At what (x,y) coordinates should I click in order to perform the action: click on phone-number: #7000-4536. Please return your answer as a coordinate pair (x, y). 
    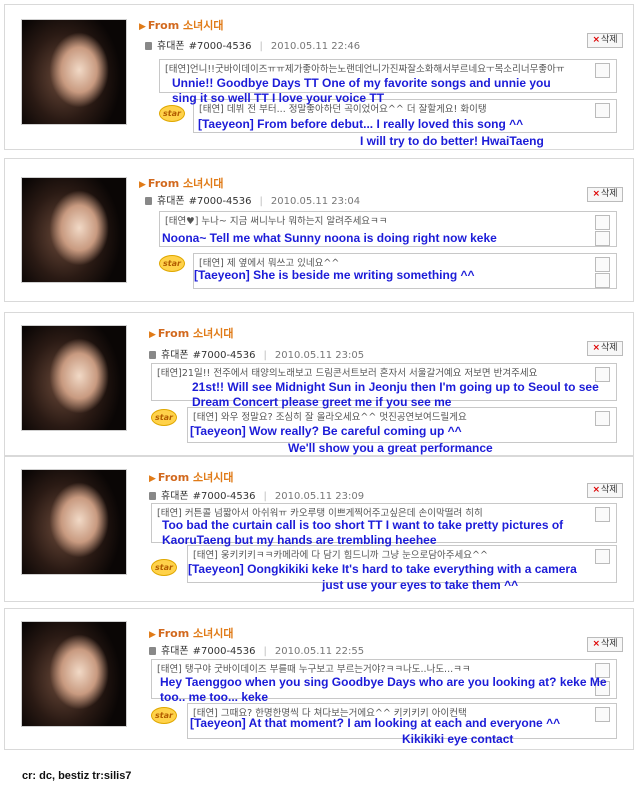
    Looking at the image, I should click on (220, 46).